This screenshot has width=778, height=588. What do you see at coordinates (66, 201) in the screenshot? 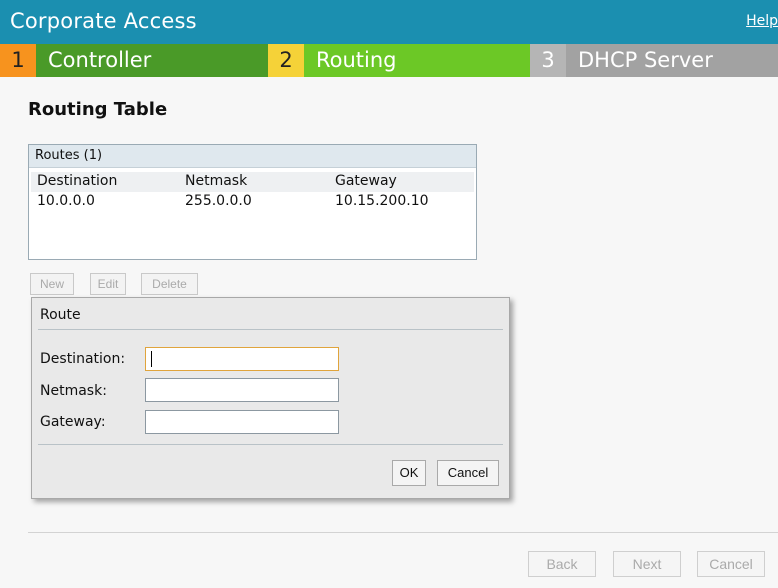
I see `cell-destination: 10.0.0.0` at bounding box center [66, 201].